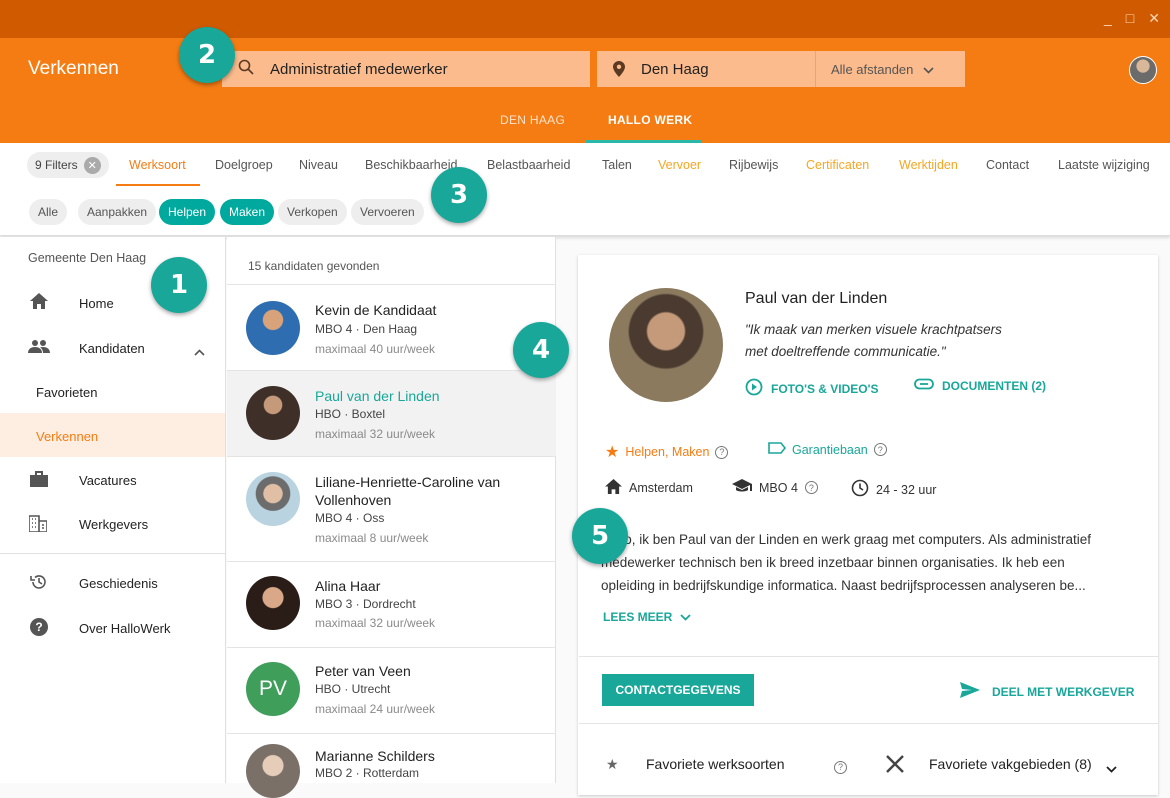 The height and width of the screenshot is (798, 1170). Describe the element at coordinates (375, 623) in the screenshot. I see `candidate-hours: maximaal 32 uur/week` at that location.